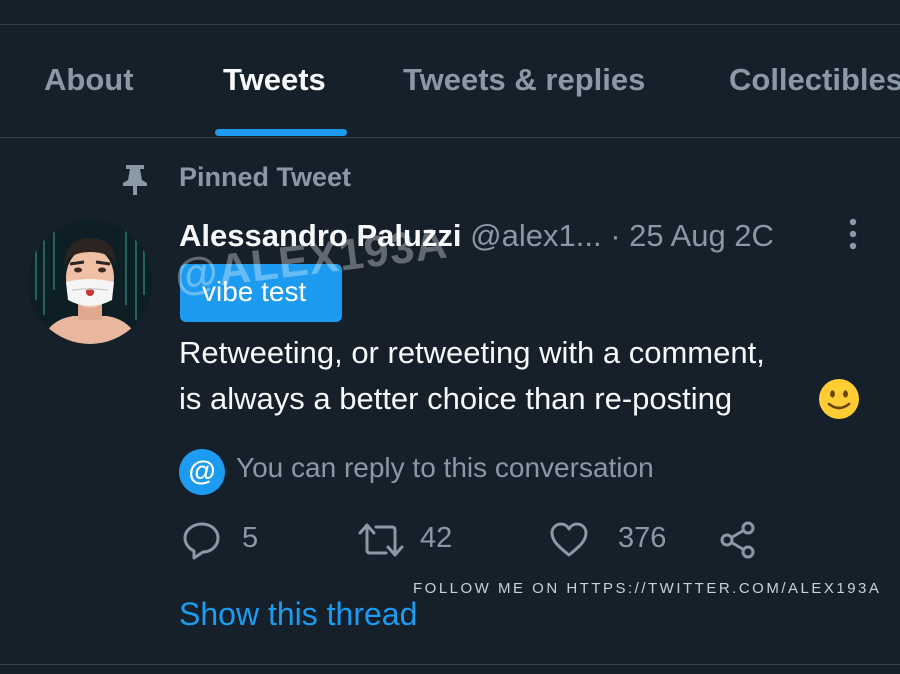  Describe the element at coordinates (250, 538) in the screenshot. I see `reply-count: 5` at that location.